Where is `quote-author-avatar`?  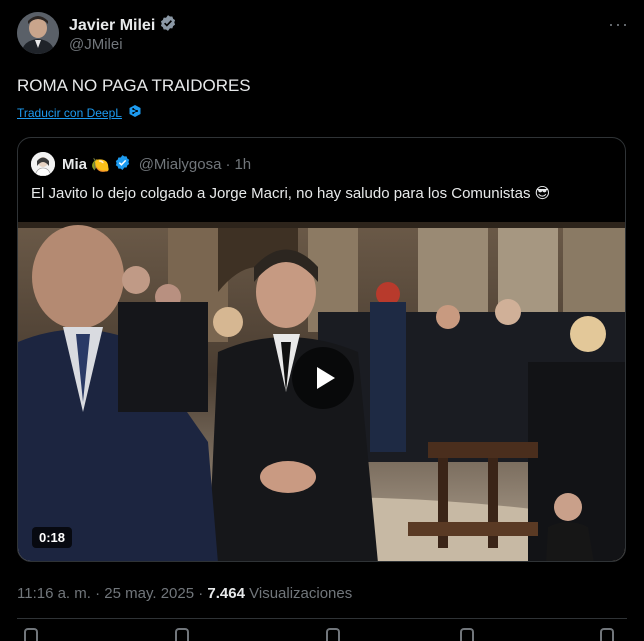
quote-author-avatar is located at coordinates (43, 164).